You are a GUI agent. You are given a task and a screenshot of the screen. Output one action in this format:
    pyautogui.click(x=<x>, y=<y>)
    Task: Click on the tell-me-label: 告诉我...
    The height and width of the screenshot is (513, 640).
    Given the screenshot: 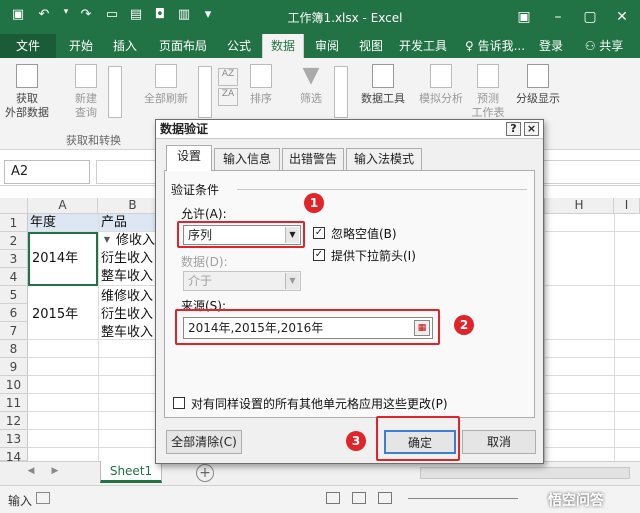 What is the action you would take?
    pyautogui.click(x=501, y=46)
    